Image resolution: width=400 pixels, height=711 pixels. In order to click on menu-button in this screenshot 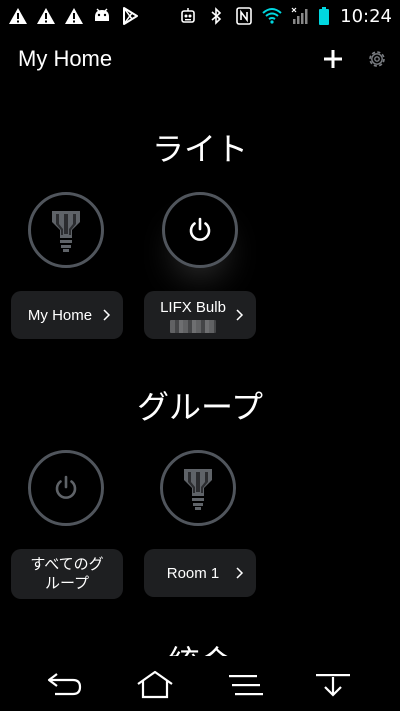, I will do `click(245, 685)`.